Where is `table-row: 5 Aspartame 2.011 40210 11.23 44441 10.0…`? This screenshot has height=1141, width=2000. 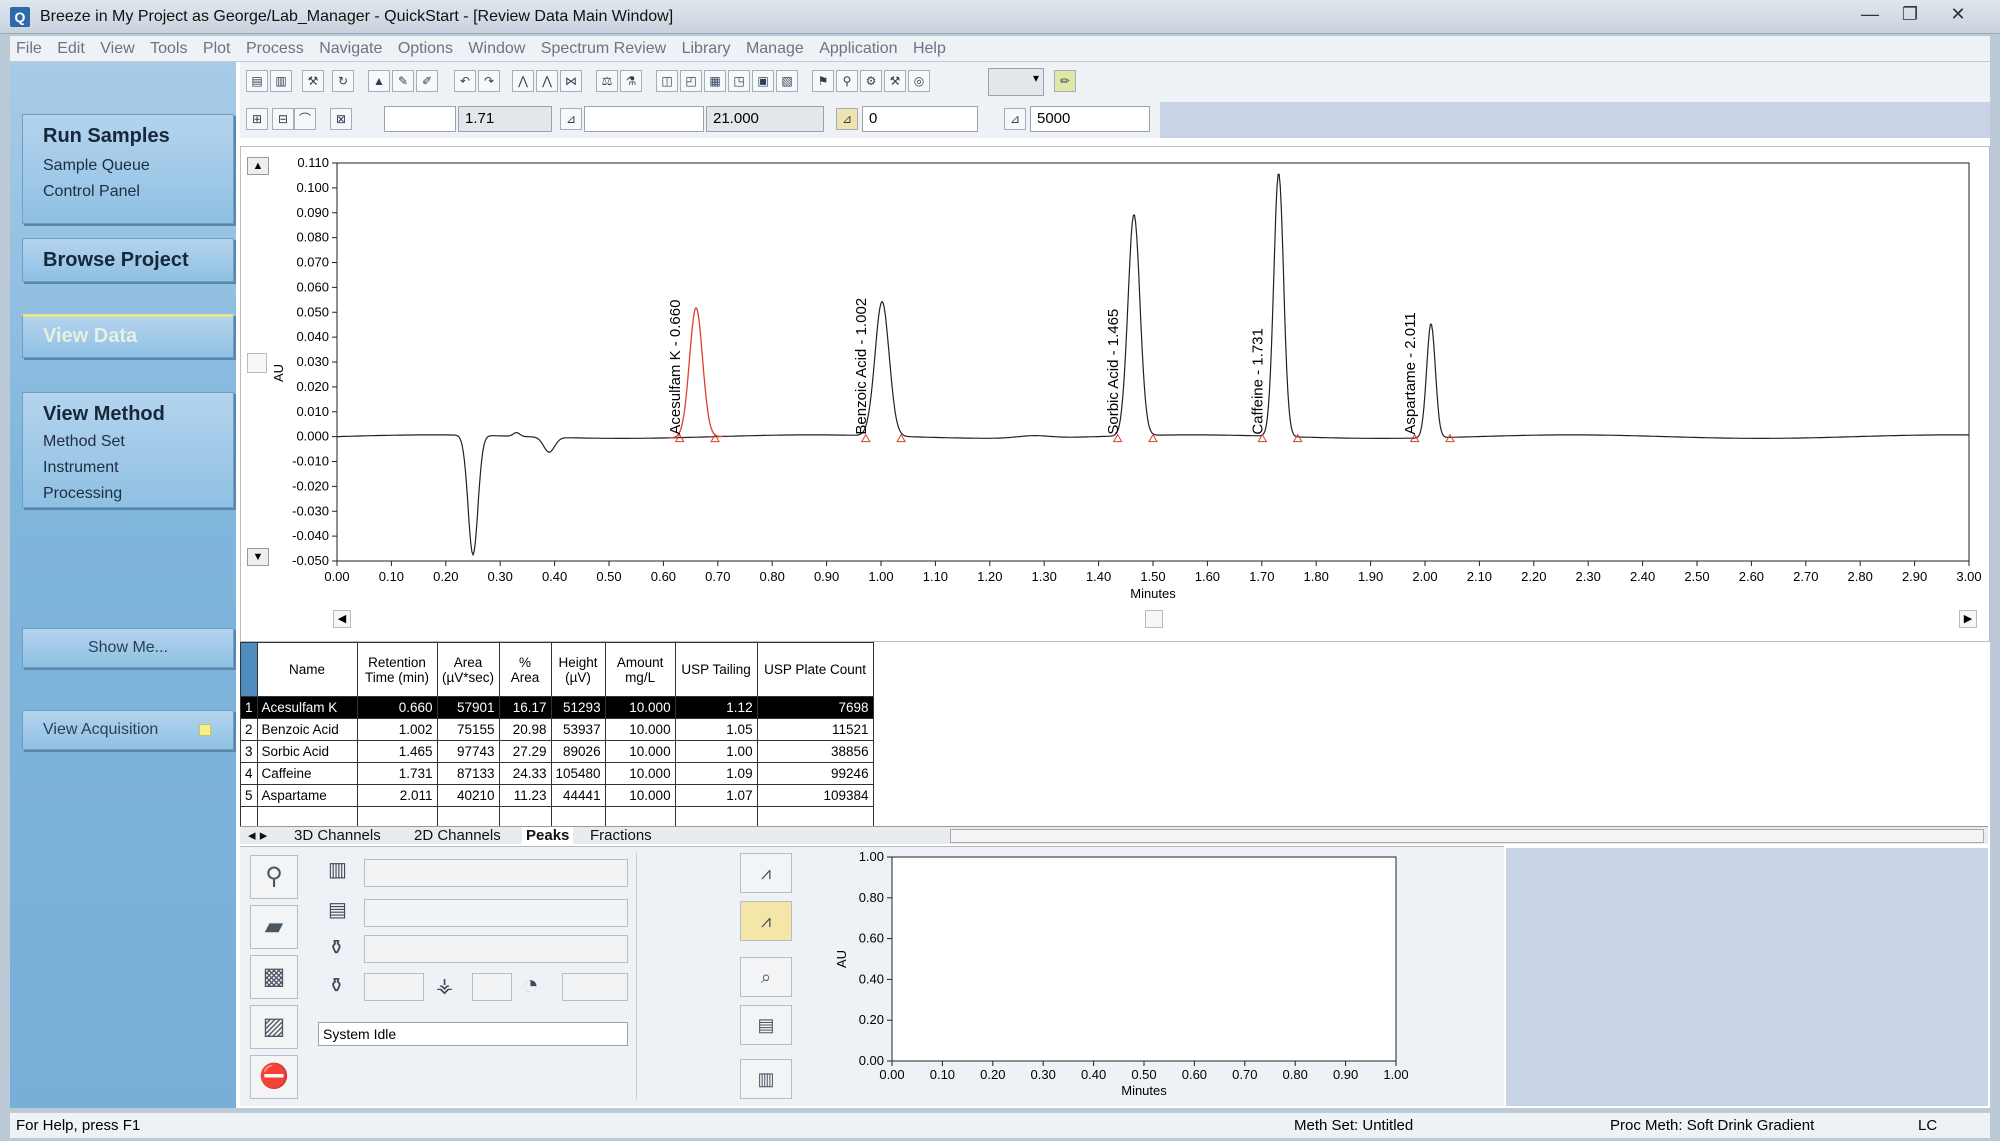
table-row: 5 Aspartame 2.011 40210 11.23 44441 10.0… is located at coordinates (557, 795).